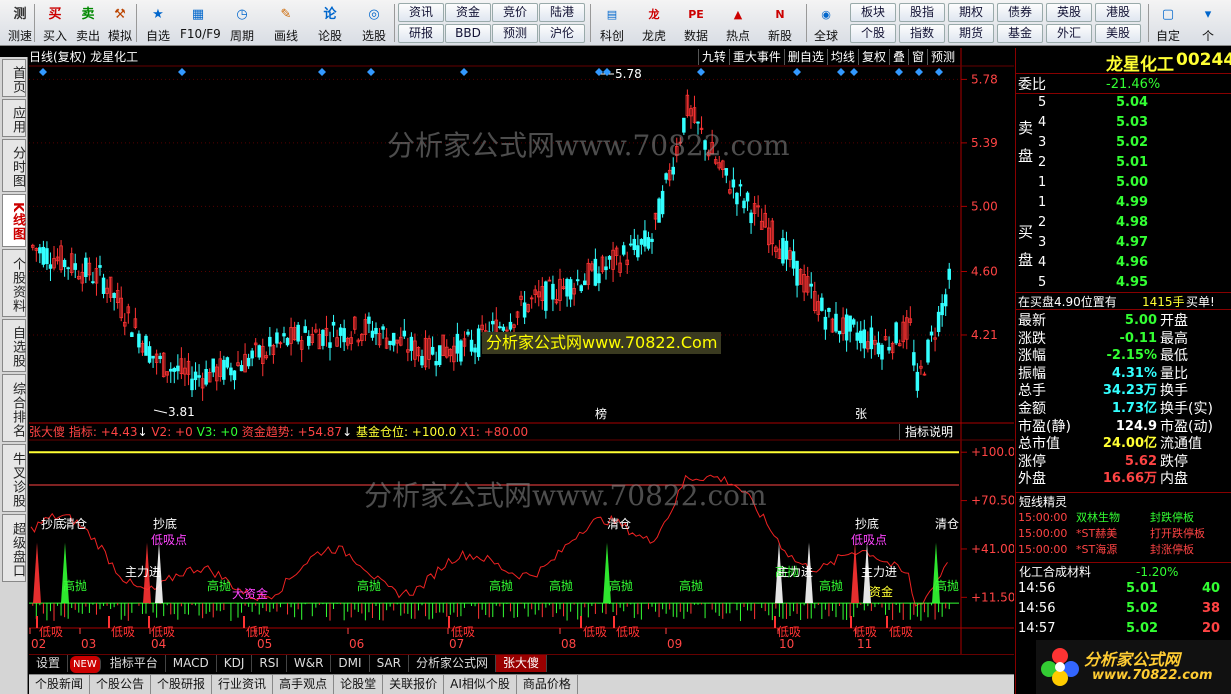 The image size is (1231, 694). Describe the element at coordinates (389, 663) in the screenshot. I see `indicator-tab: SAR` at that location.